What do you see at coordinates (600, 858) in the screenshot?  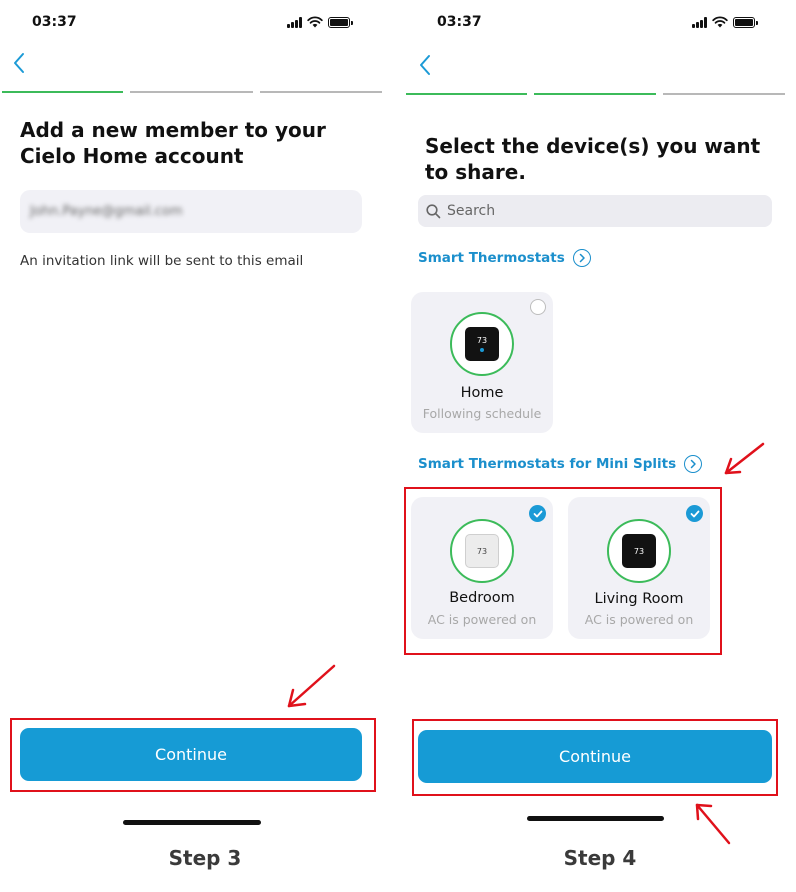 I see `step-label: Step 4` at bounding box center [600, 858].